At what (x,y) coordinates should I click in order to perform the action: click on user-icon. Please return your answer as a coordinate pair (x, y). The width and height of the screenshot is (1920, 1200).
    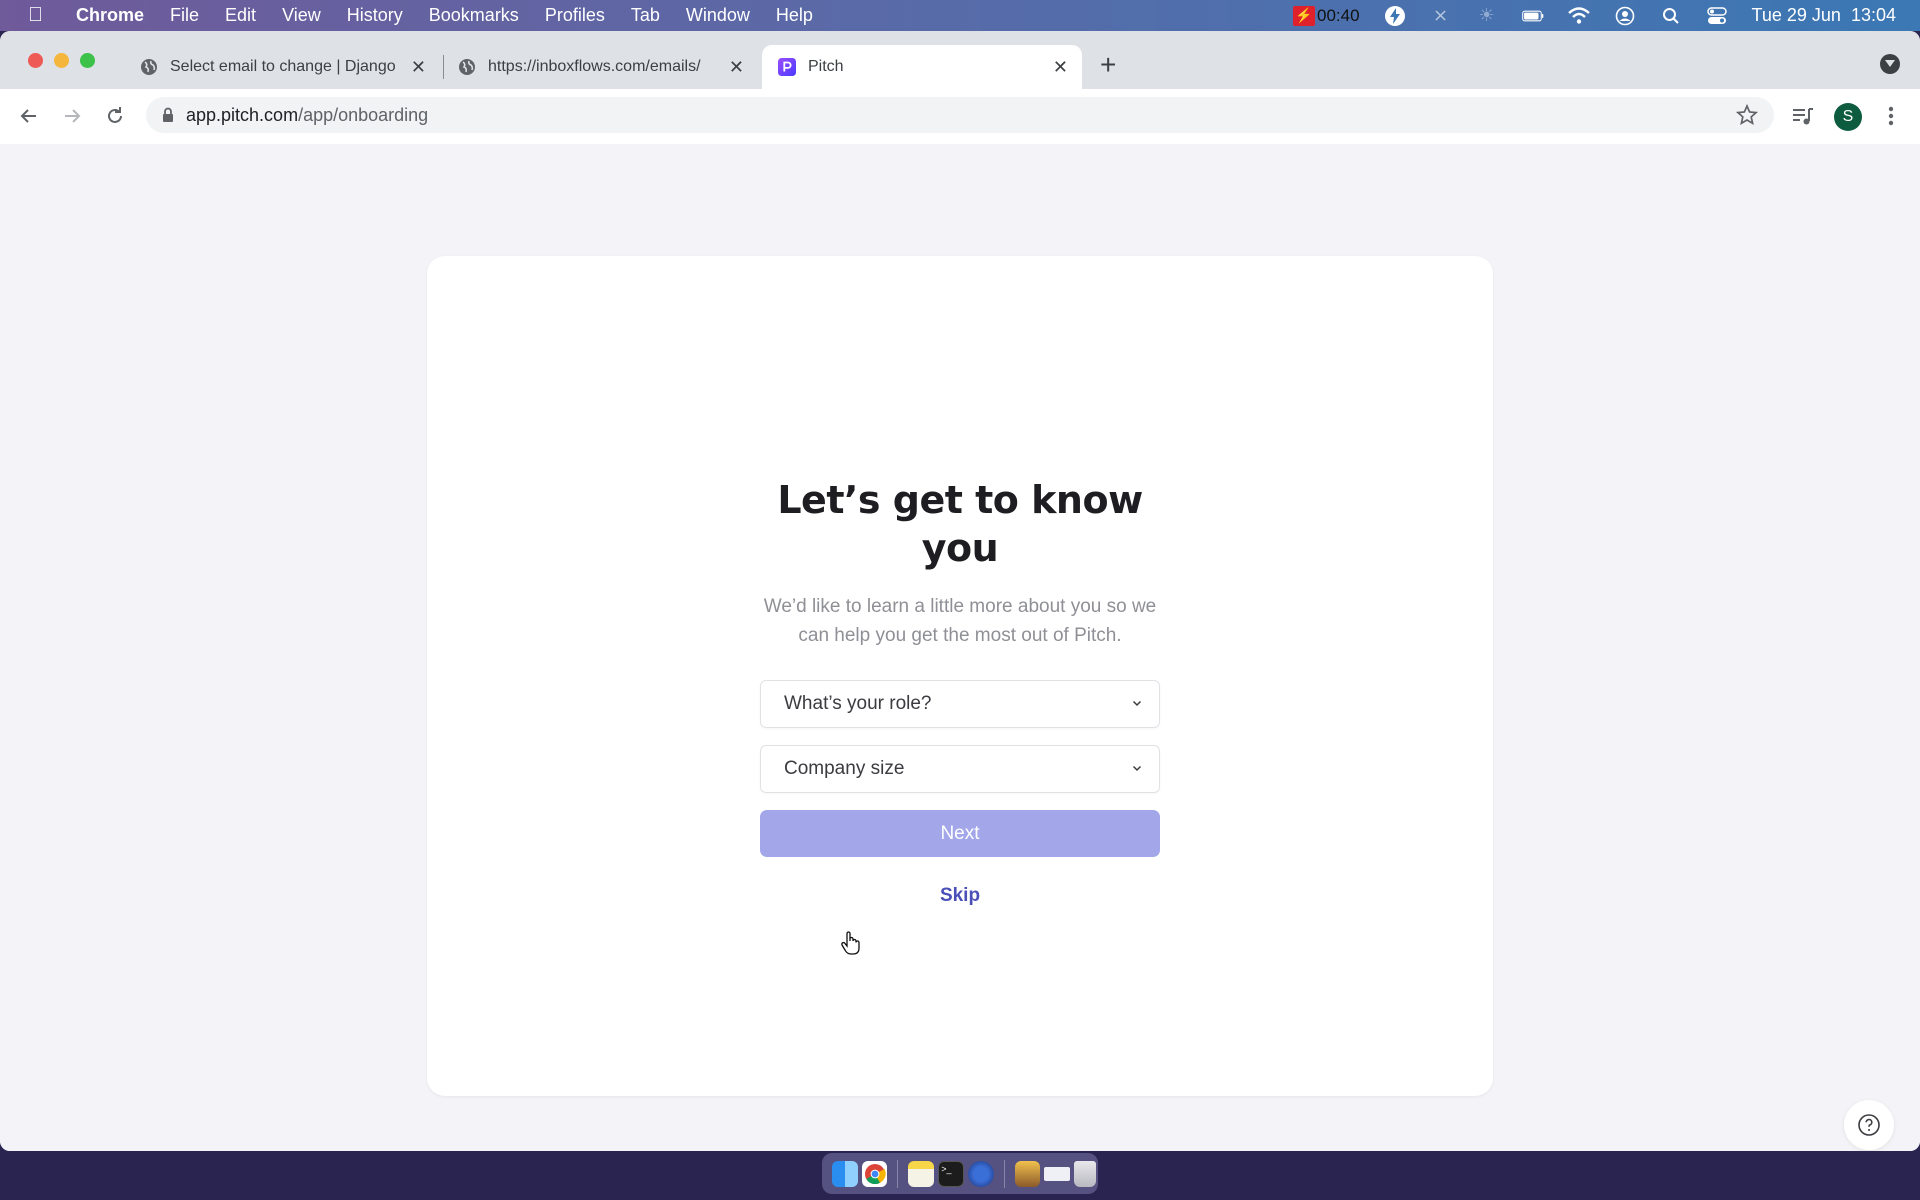
    Looking at the image, I should click on (1625, 16).